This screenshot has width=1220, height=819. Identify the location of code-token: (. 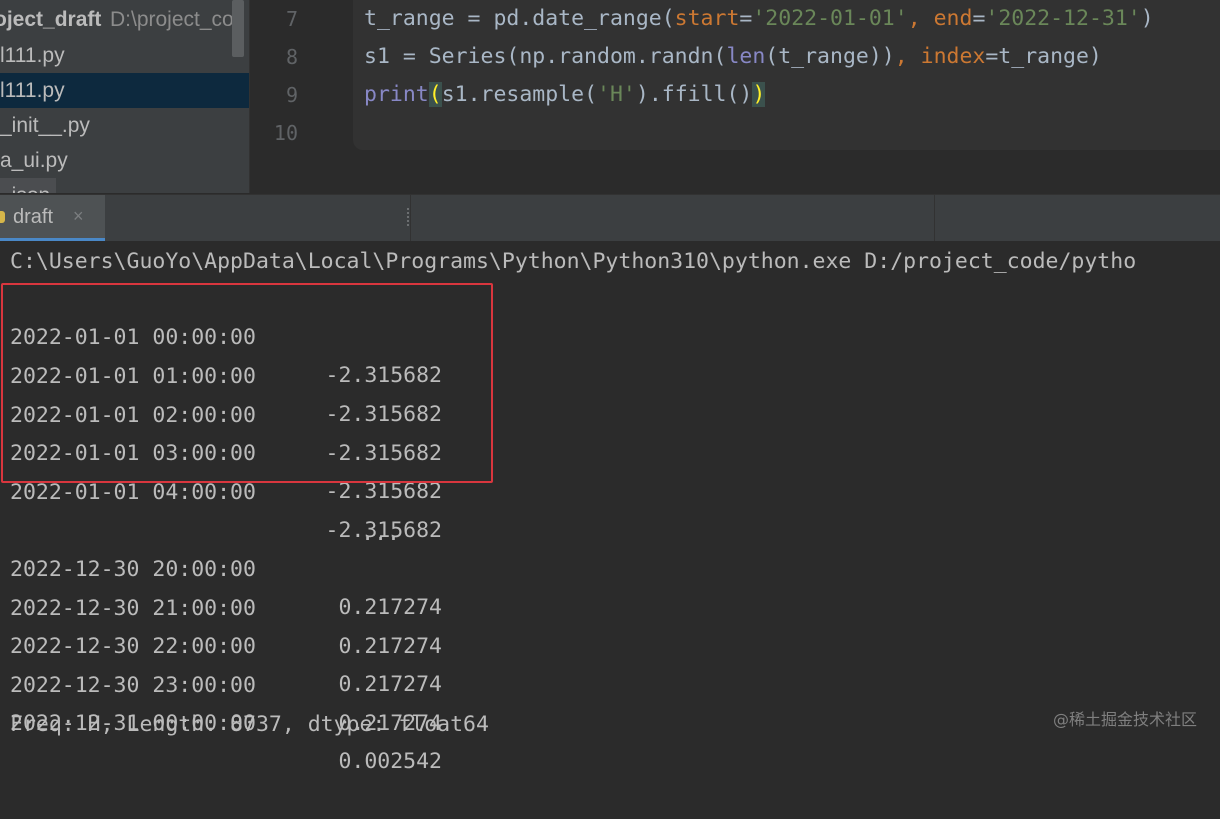
(435, 94).